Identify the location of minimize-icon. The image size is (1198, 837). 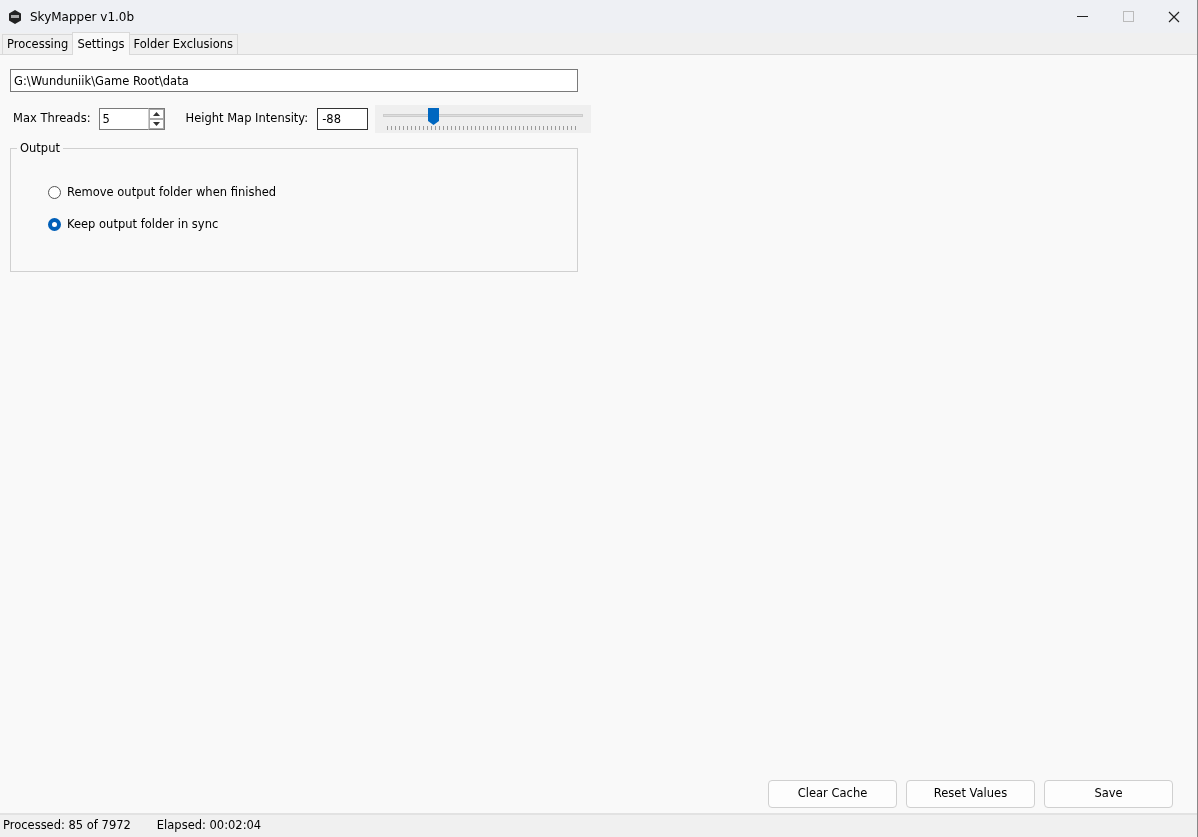
(1082, 16).